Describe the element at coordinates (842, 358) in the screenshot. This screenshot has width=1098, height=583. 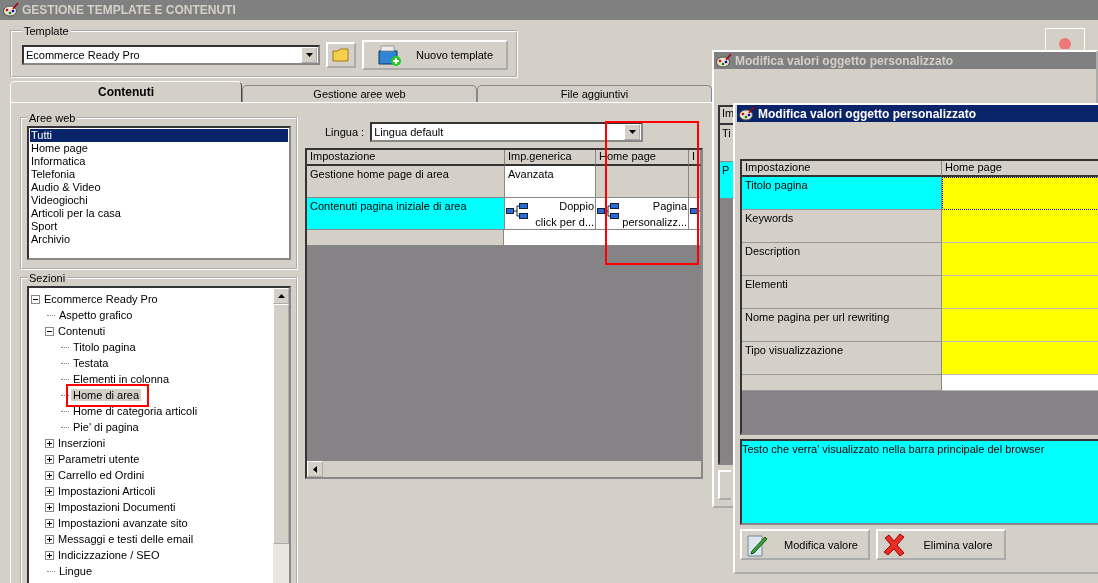
I see `table-cell: Tipo visualizzazione` at that location.